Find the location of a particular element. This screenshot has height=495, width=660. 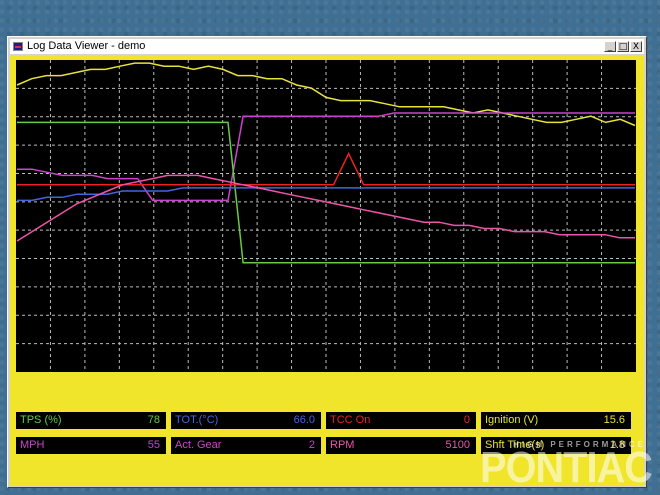

readout-label: Act. Gear is located at coordinates (198, 445).